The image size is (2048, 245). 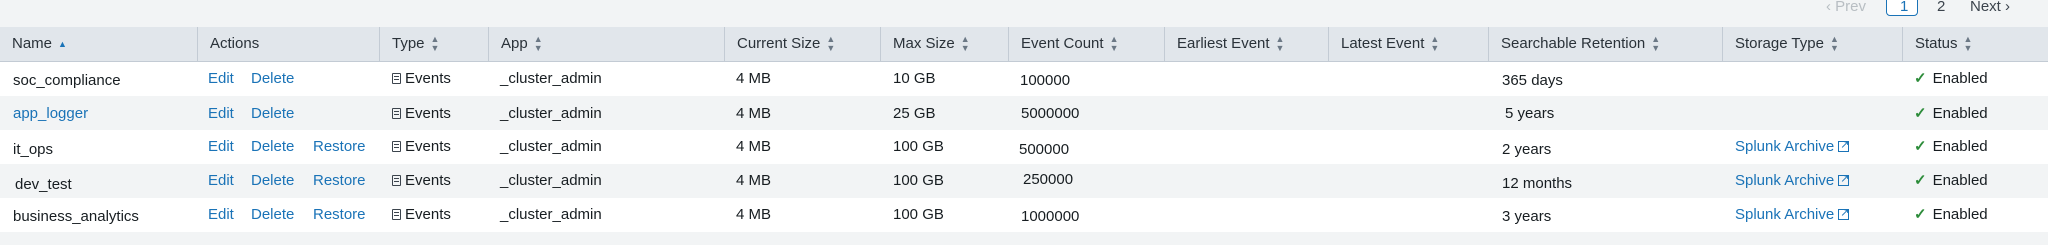 I want to click on event-count-cell: 500000, so click(x=1044, y=149).